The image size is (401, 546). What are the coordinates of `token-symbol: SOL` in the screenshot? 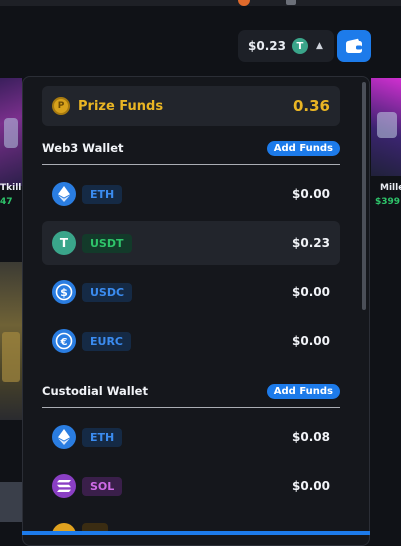 It's located at (102, 486).